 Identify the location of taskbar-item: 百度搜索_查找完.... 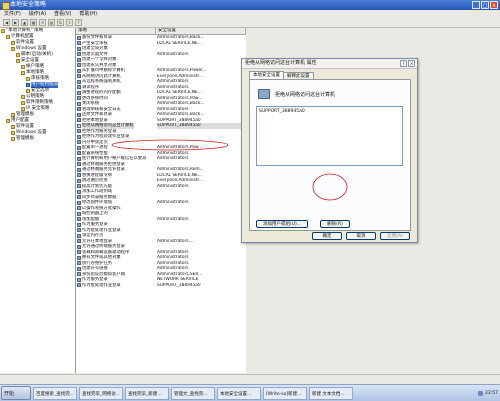
(55, 393).